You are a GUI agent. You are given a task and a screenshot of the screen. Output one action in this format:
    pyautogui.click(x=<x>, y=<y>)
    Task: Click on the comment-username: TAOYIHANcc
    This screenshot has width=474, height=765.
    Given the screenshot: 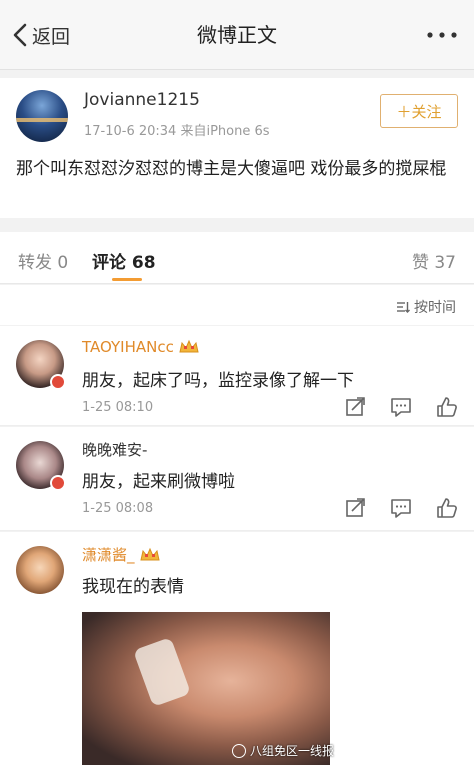 What is the action you would take?
    pyautogui.click(x=141, y=347)
    